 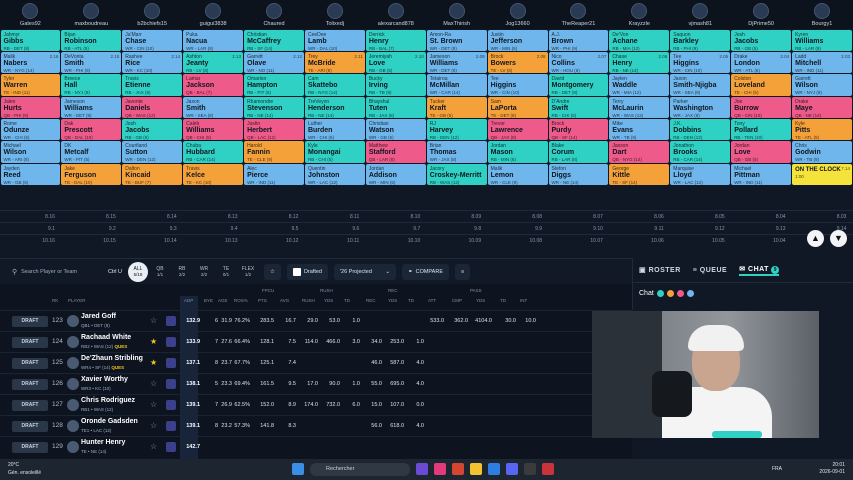 I want to click on draft-pick-cell: Parker Washington WR - JAX (8), so click(x=700, y=107).